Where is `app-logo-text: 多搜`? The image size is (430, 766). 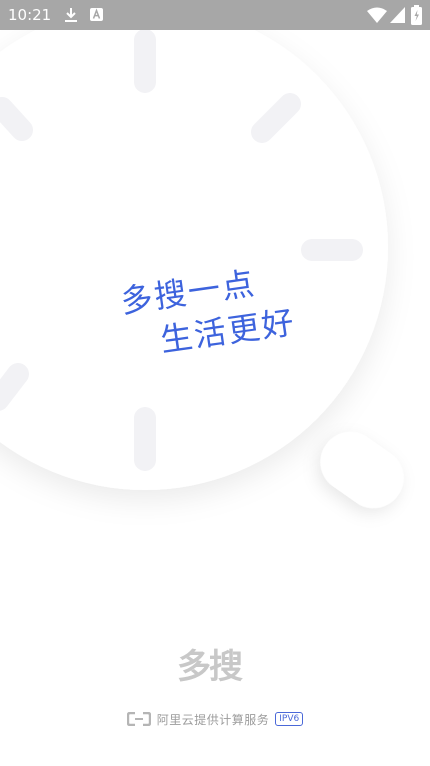
app-logo-text: 多搜 is located at coordinates (210, 667).